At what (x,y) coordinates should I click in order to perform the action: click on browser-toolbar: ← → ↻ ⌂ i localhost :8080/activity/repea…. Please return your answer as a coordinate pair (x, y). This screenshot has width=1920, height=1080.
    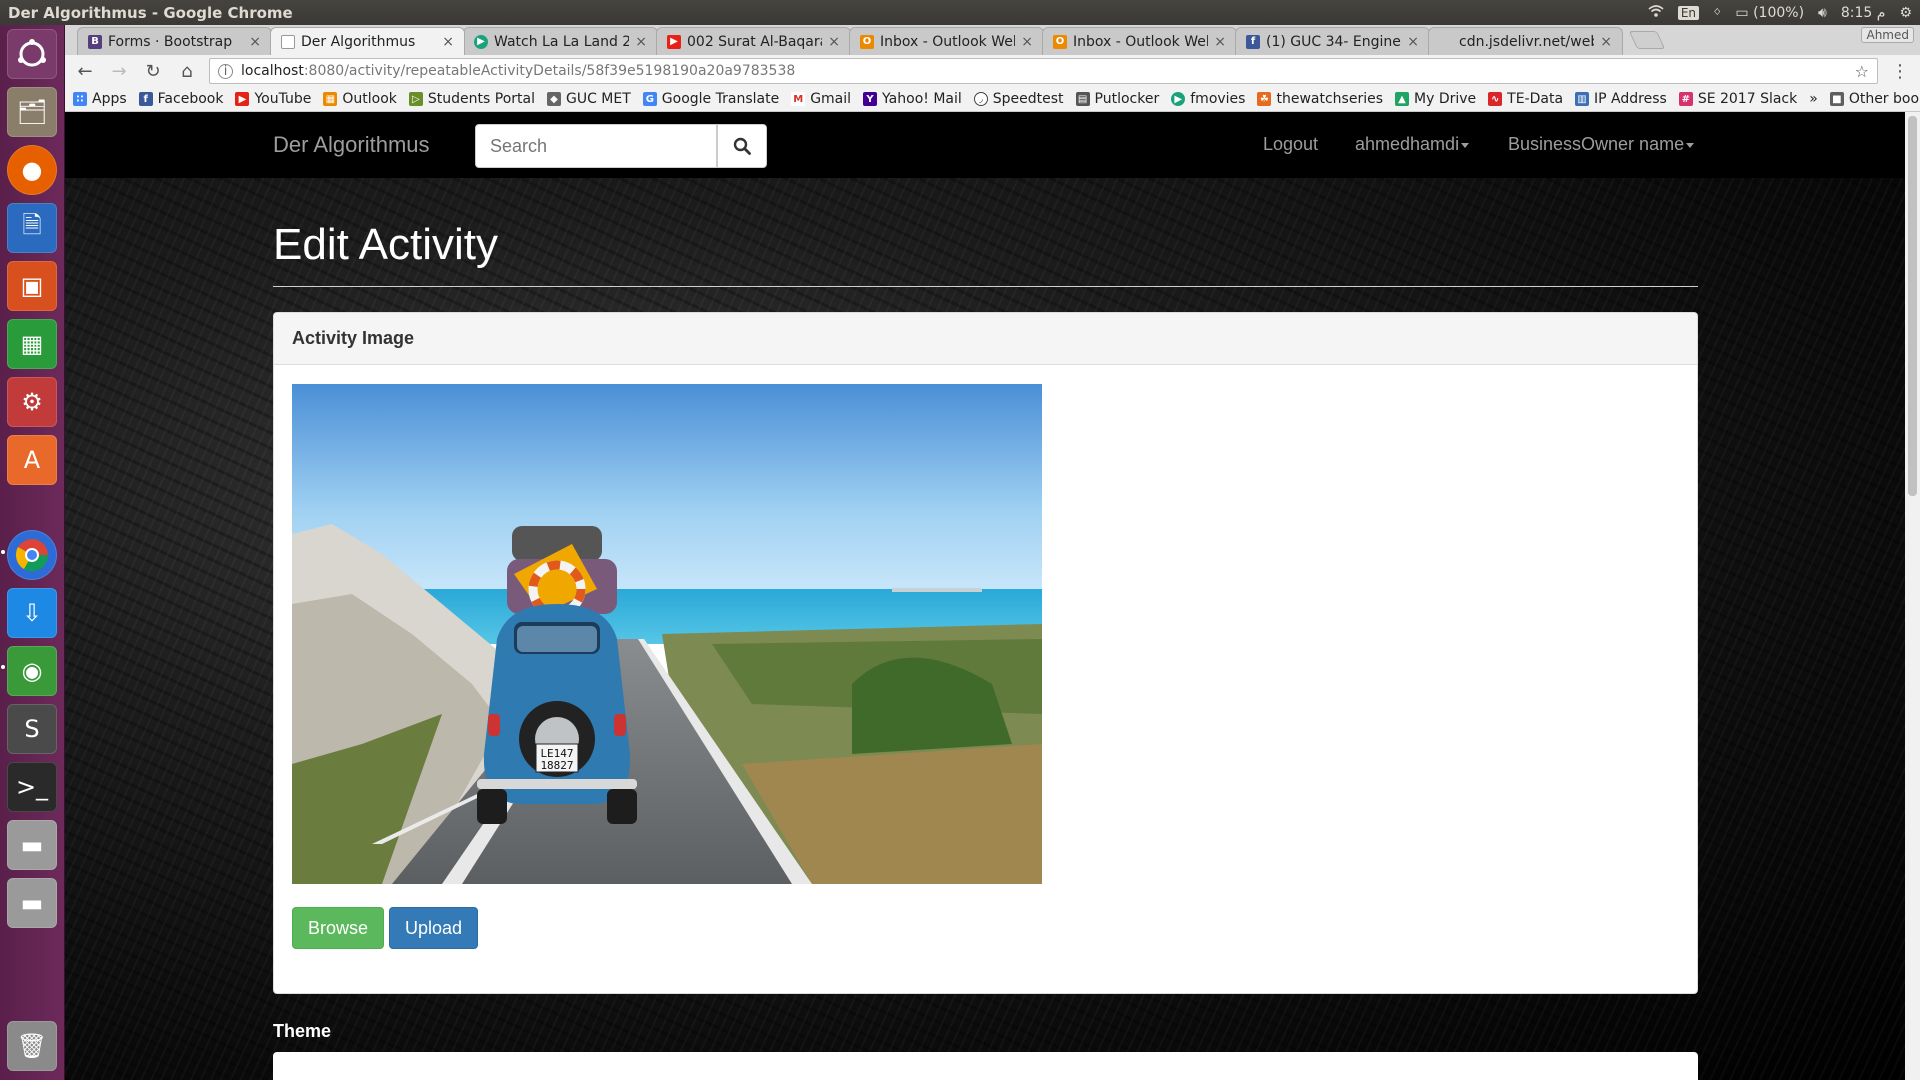
    Looking at the image, I should click on (992, 71).